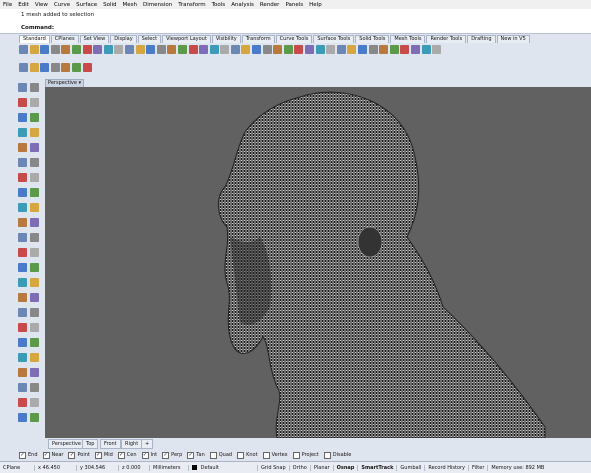  What do you see at coordinates (172, 49) in the screenshot?
I see `zoom-extents-icon` at bounding box center [172, 49].